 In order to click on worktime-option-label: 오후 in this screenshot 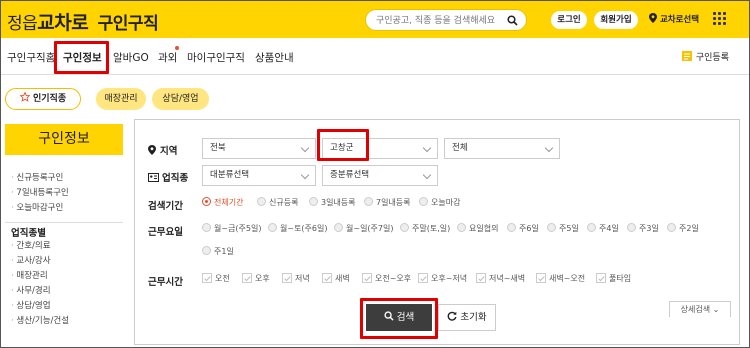, I will do `click(262, 278)`.